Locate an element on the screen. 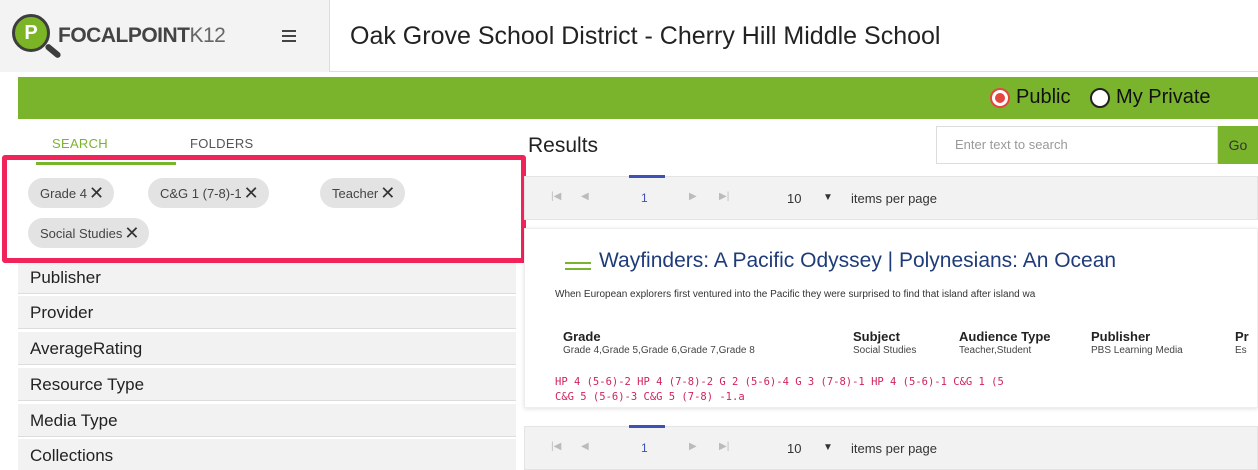 Image resolution: width=1258 pixels, height=470 pixels. results-title: Results is located at coordinates (563, 145).